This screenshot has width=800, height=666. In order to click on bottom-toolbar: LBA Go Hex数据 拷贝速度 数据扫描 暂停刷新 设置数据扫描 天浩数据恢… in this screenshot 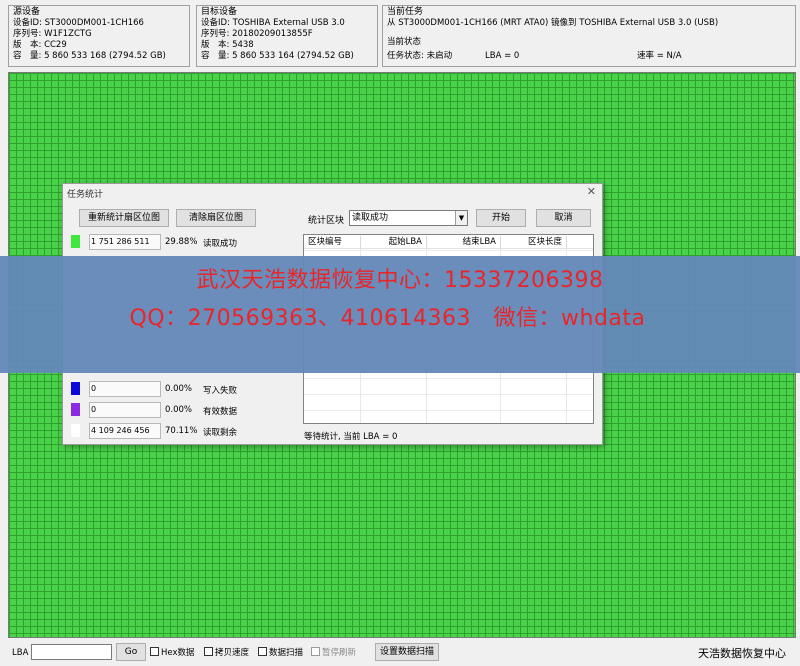, I will do `click(400, 653)`.